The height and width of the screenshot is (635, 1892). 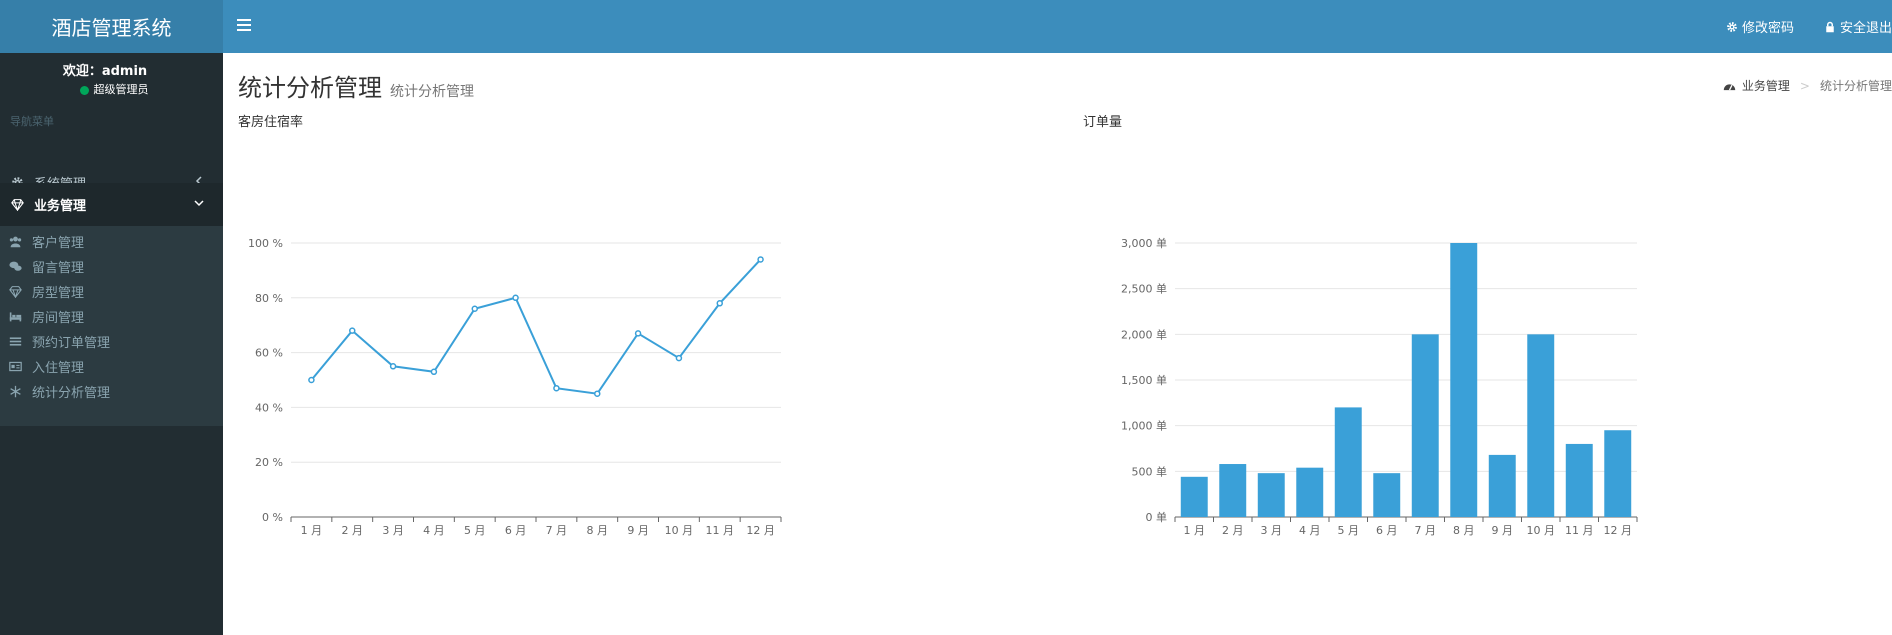 I want to click on y-tick-label: 2,000 单, so click(x=1144, y=334).